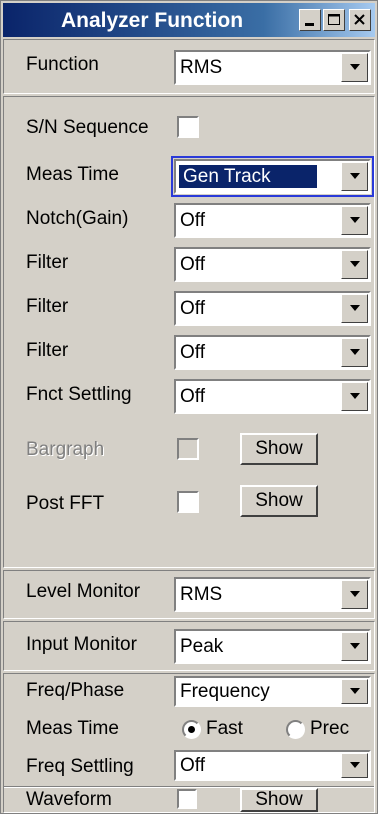 This screenshot has height=816, width=380. I want to click on notch-label: Notch(Gain), so click(77, 218).